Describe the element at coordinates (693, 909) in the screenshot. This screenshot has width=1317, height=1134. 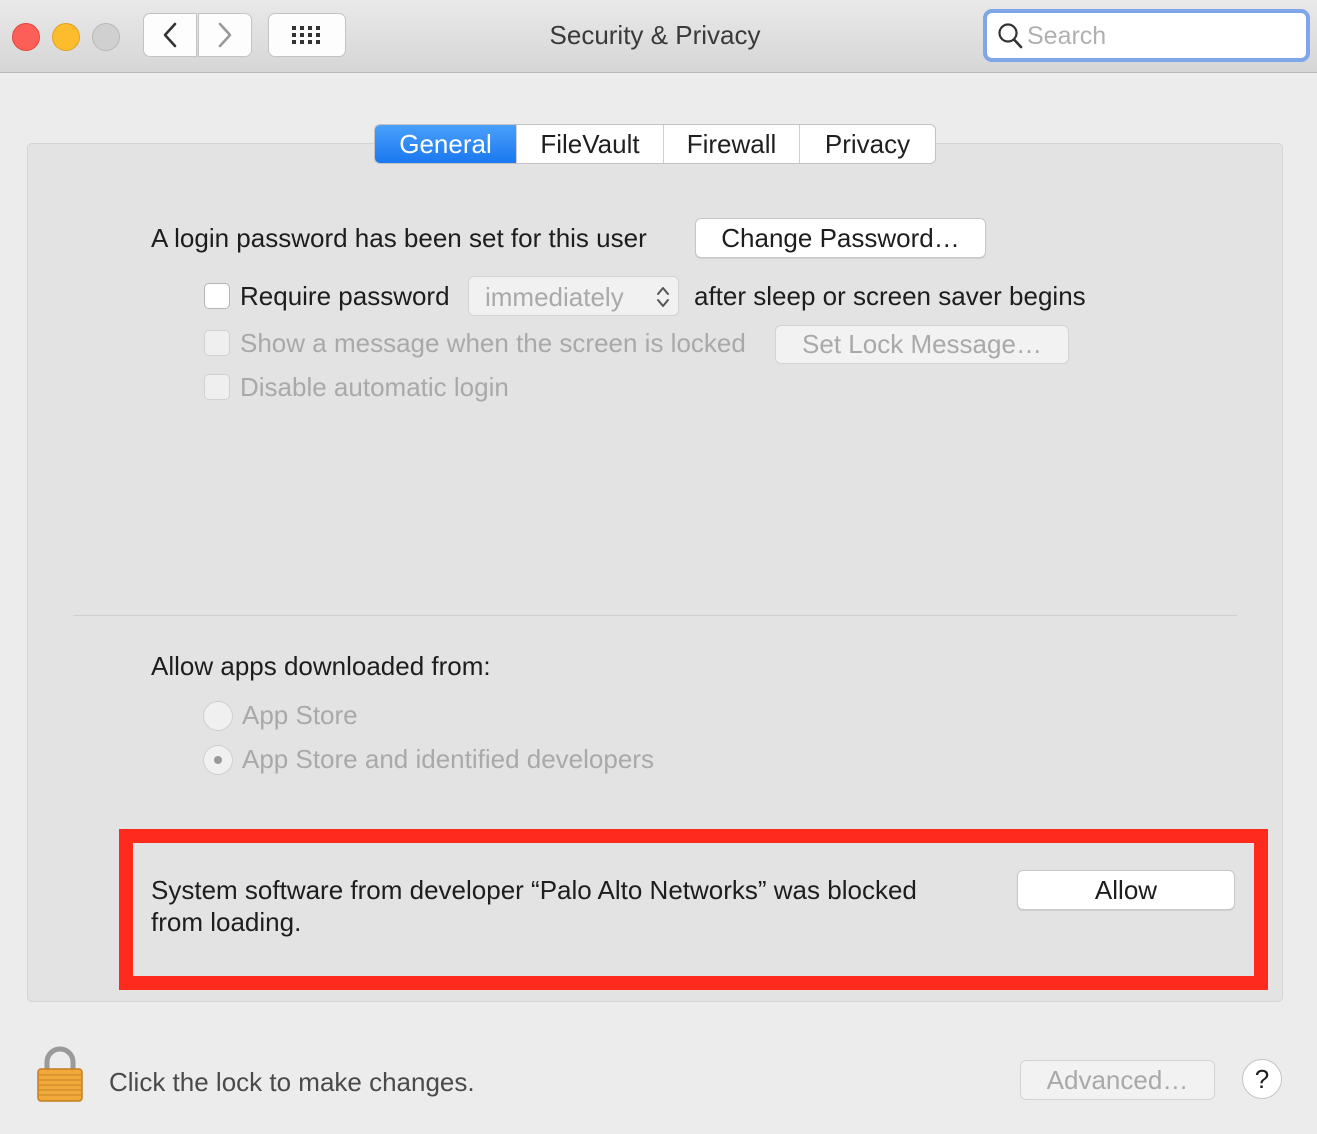
I see `highlight-box` at that location.